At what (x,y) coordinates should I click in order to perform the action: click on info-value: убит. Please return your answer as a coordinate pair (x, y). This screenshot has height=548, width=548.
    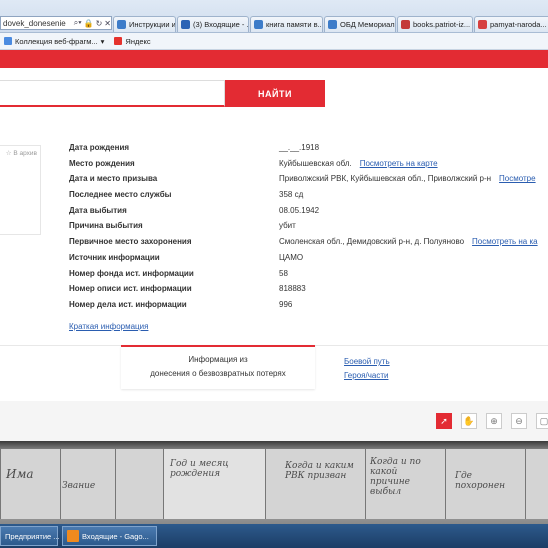
    Looking at the image, I should click on (287, 226).